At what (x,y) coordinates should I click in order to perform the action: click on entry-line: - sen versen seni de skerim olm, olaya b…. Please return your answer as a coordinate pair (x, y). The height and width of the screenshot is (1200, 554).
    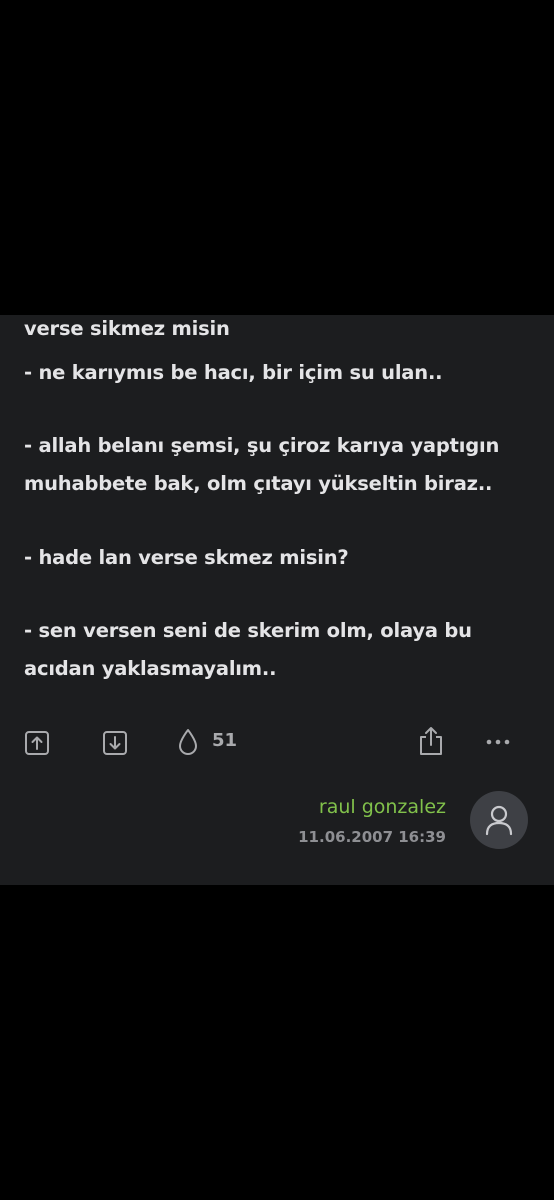
    Looking at the image, I should click on (248, 630).